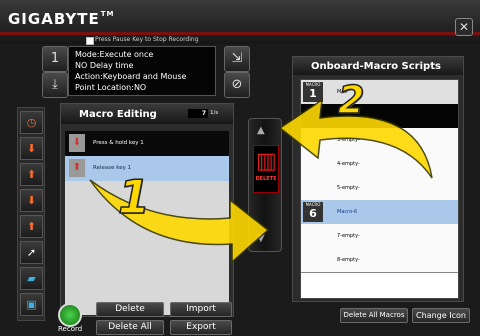 The image size is (480, 336). Describe the element at coordinates (351, 100) in the screenshot. I see `step-two-number: 2` at that location.